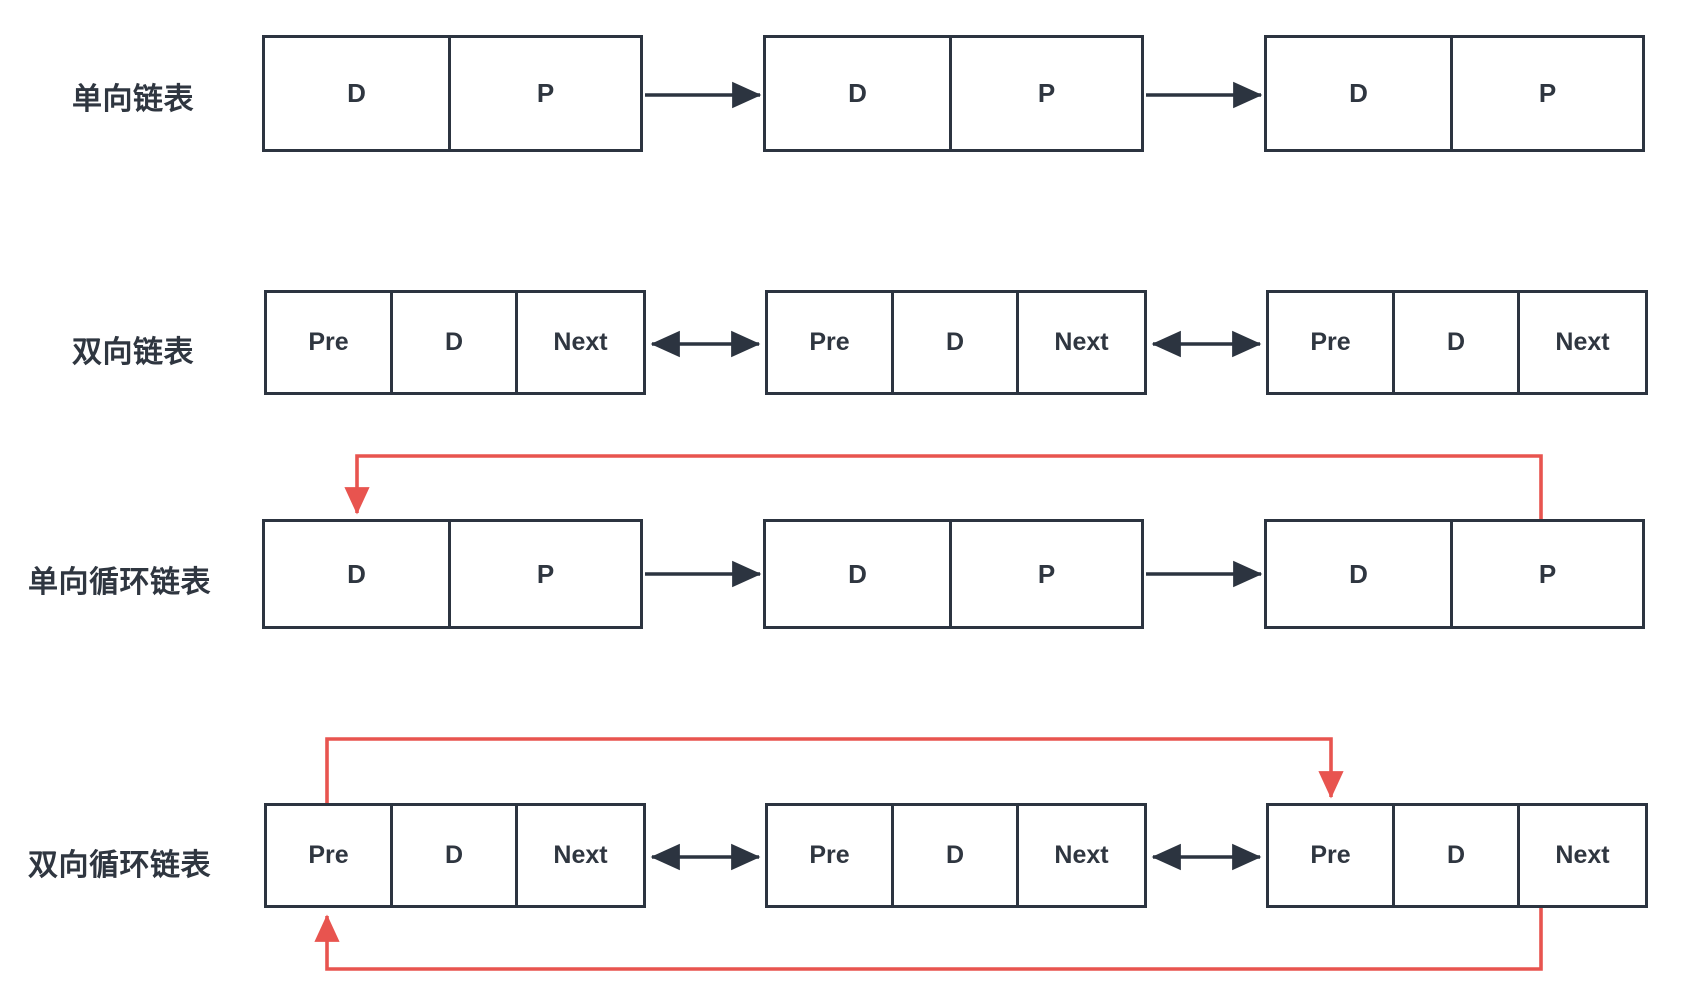 Image resolution: width=1698 pixels, height=1002 pixels. Describe the element at coordinates (1454, 93) in the screenshot. I see `node-singly-3: D P` at that location.